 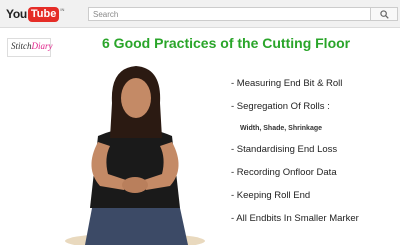 I want to click on bullet-item: - All Endbits In Smaller Marker, so click(x=295, y=218).